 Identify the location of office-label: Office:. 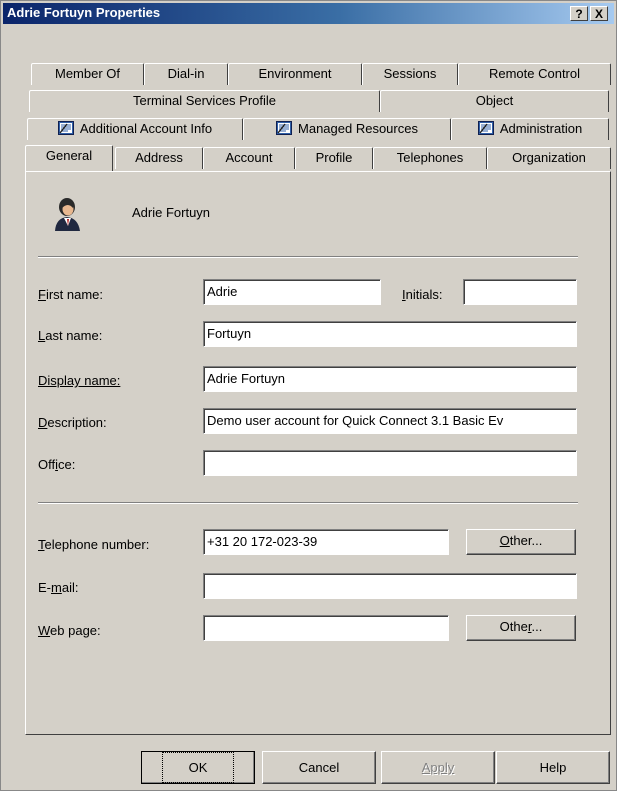
(57, 464).